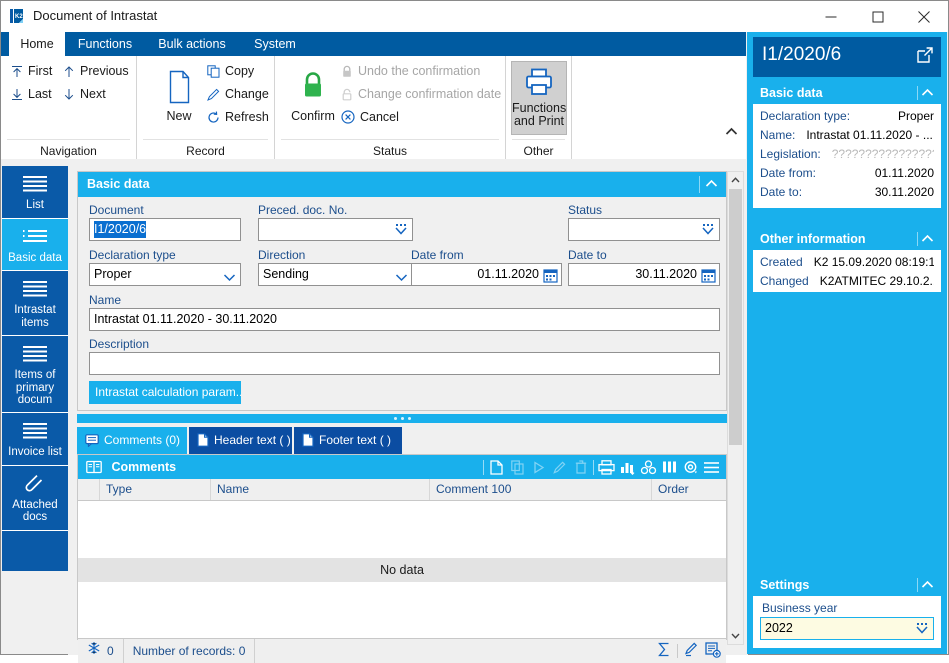  I want to click on column-header-order: Order, so click(689, 489).